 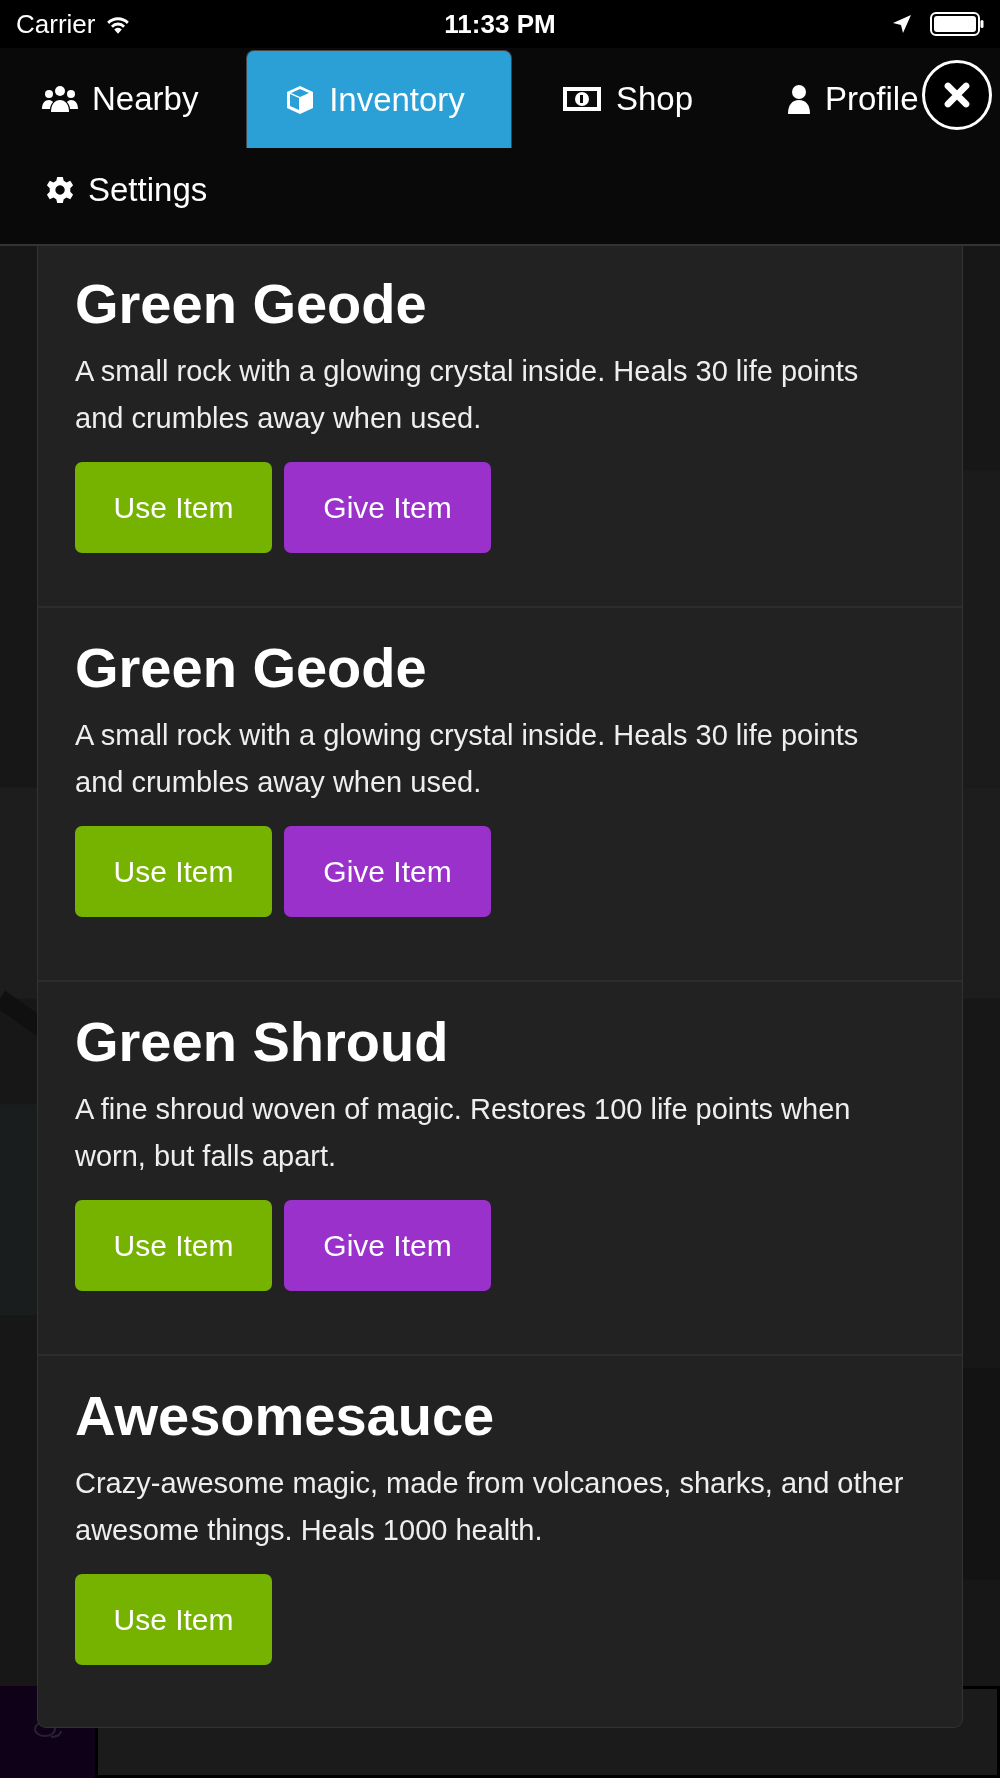 I want to click on nav-tab: Inventory, so click(x=379, y=99).